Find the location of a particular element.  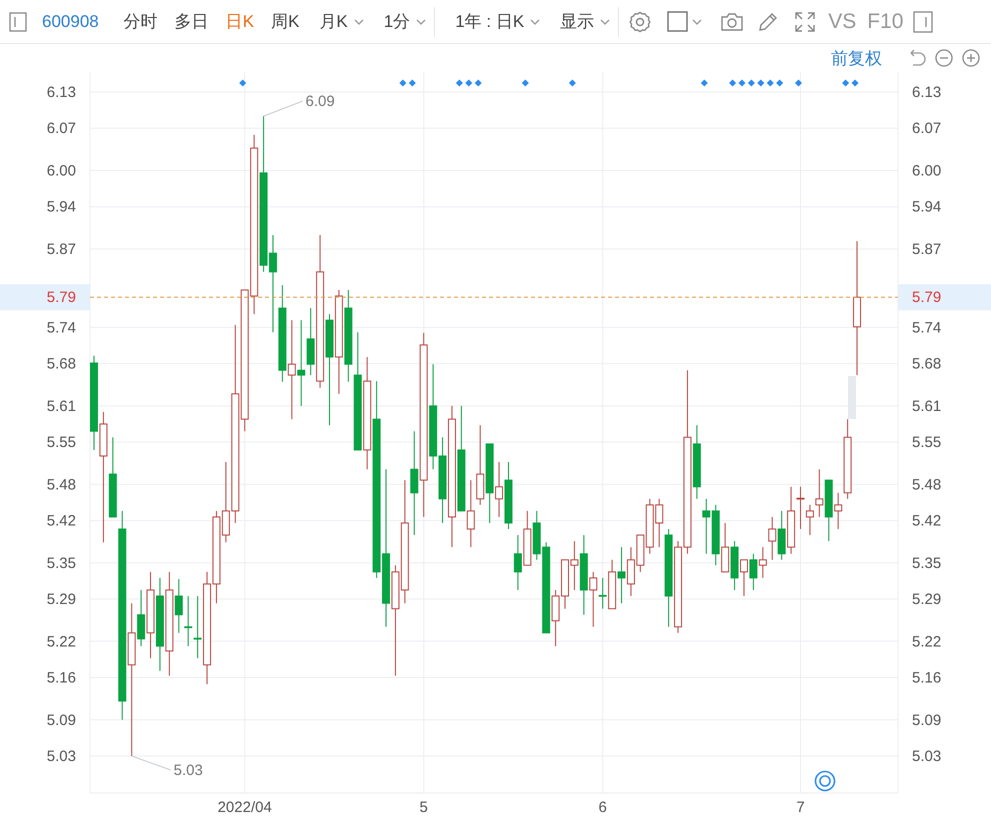

period-tab: 多日 is located at coordinates (191, 21).